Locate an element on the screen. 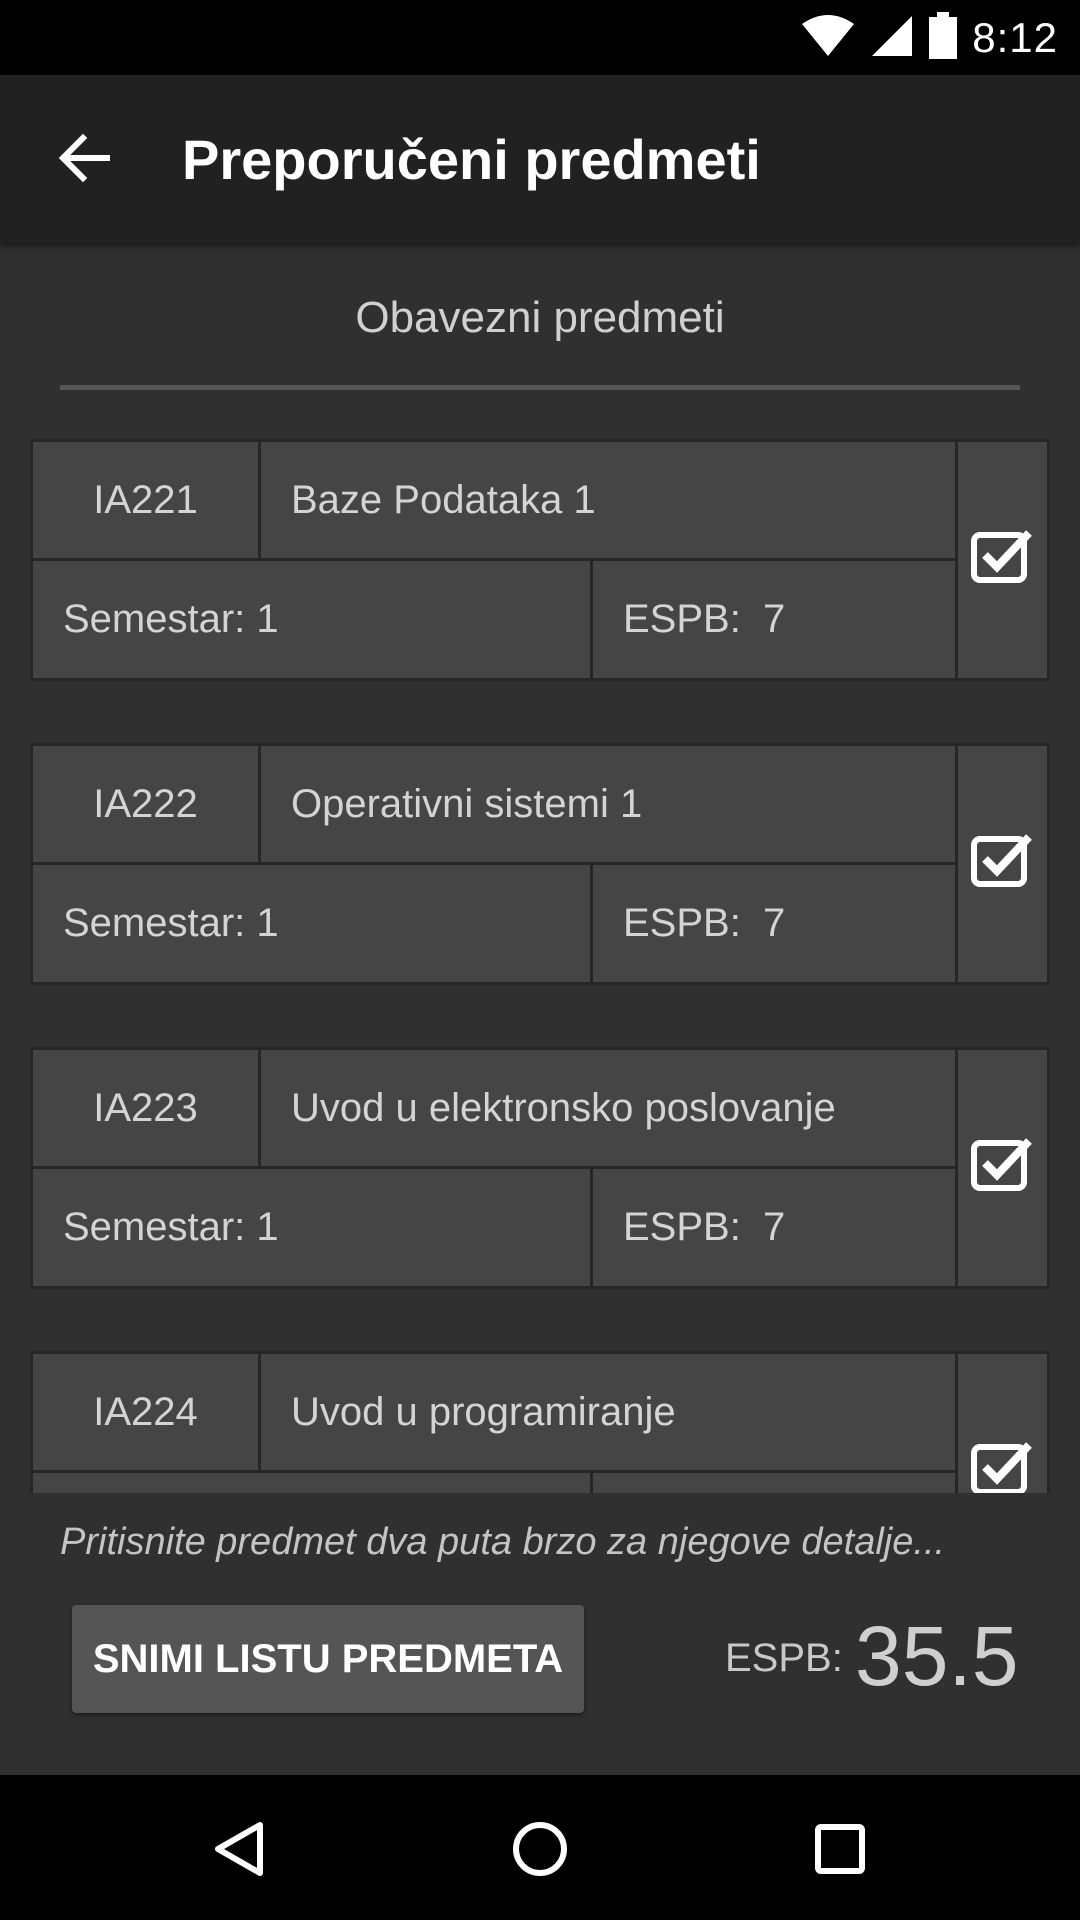 The image size is (1080, 1920). course-code: IA223 is located at coordinates (145, 1108).